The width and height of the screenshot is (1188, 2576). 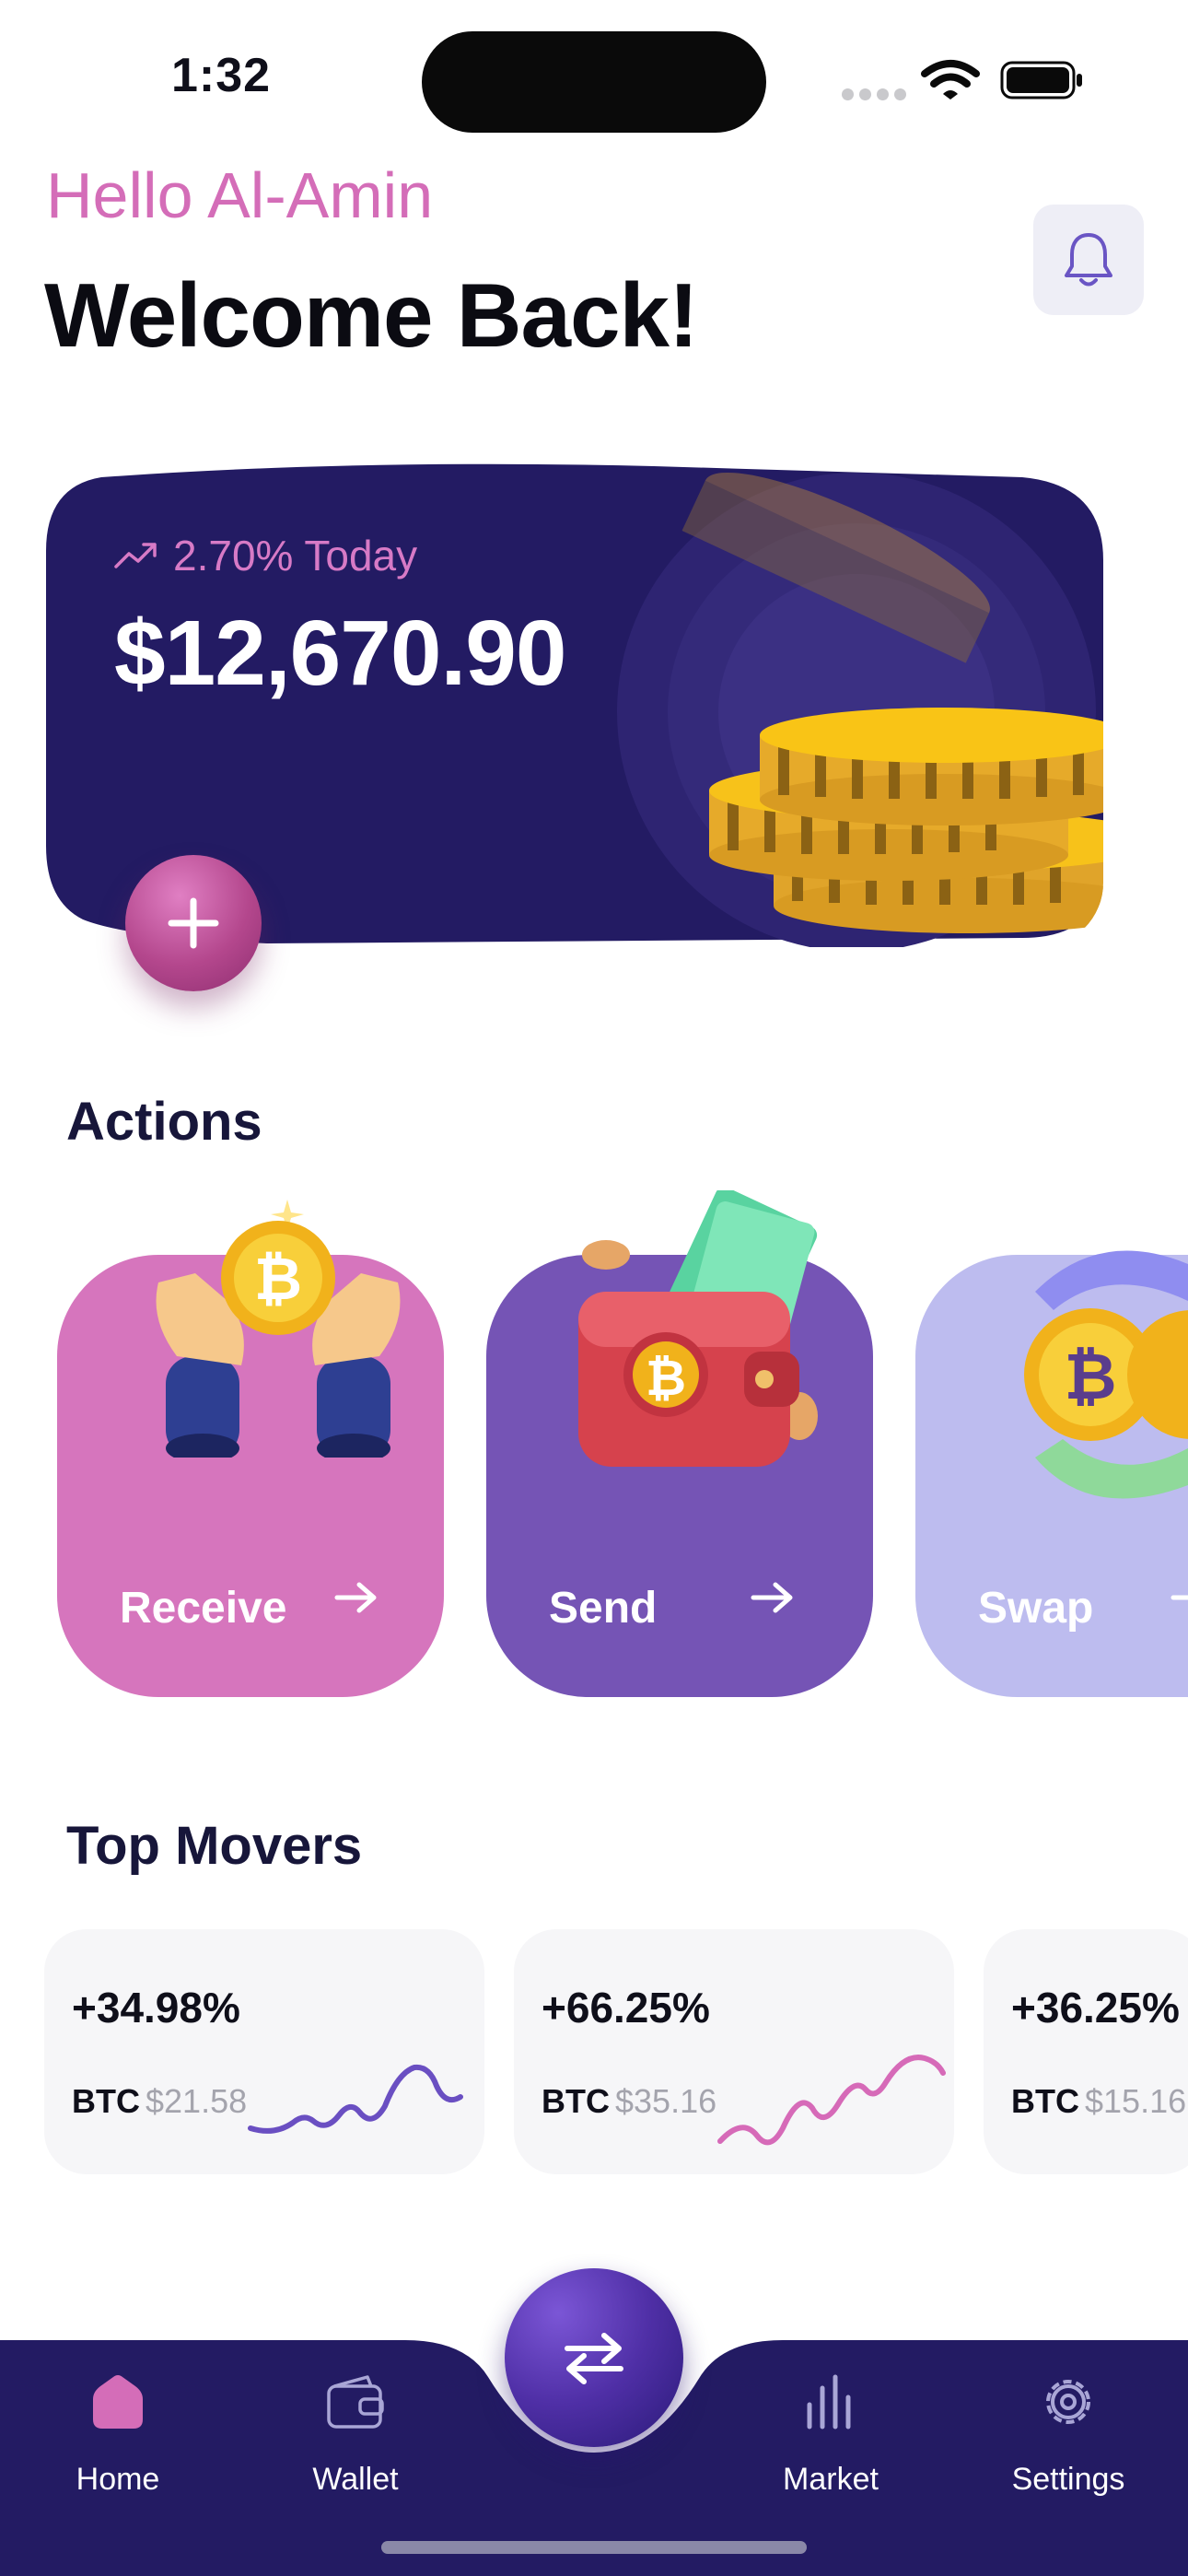 I want to click on mover-price: $15.16, so click(x=1136, y=2101).